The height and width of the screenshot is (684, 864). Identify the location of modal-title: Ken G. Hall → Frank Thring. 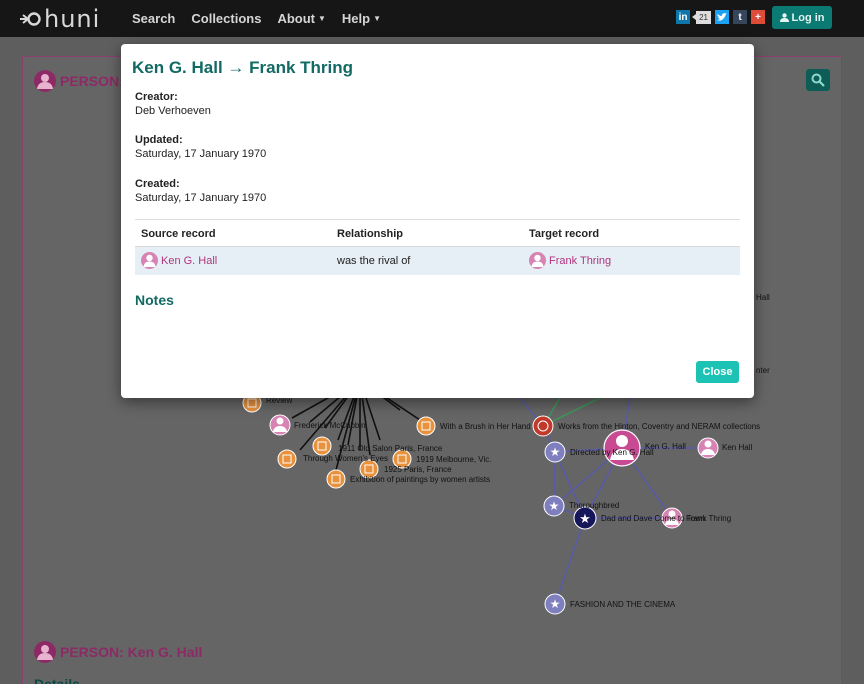
(243, 67).